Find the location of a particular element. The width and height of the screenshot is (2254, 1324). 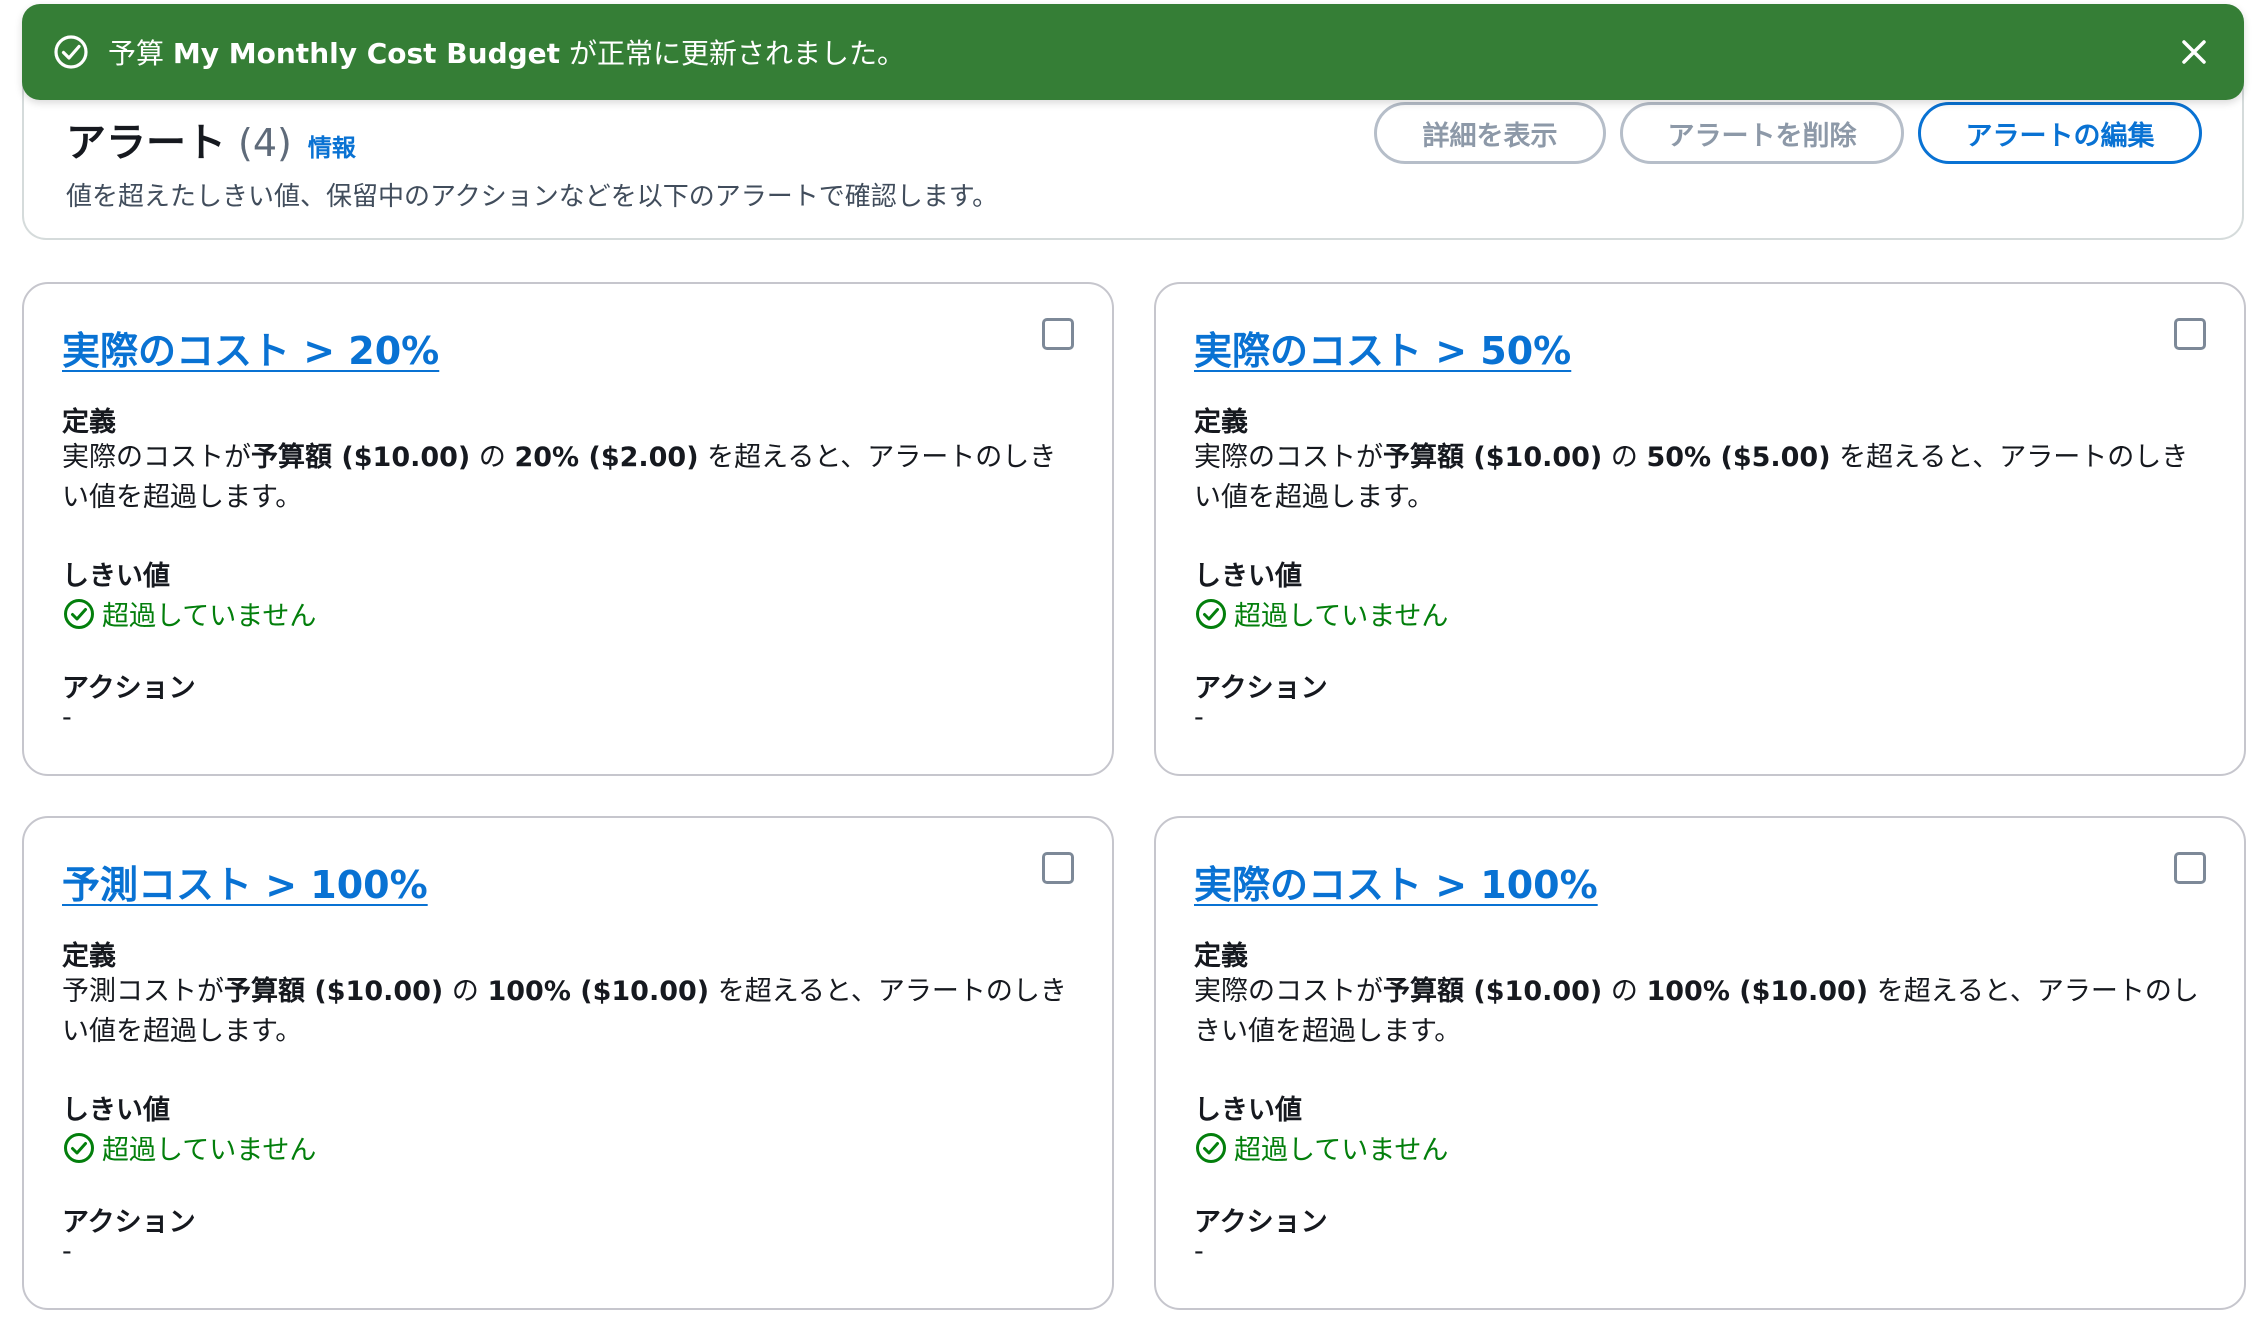

edit-alert-button: アラートの編集 is located at coordinates (2060, 133).